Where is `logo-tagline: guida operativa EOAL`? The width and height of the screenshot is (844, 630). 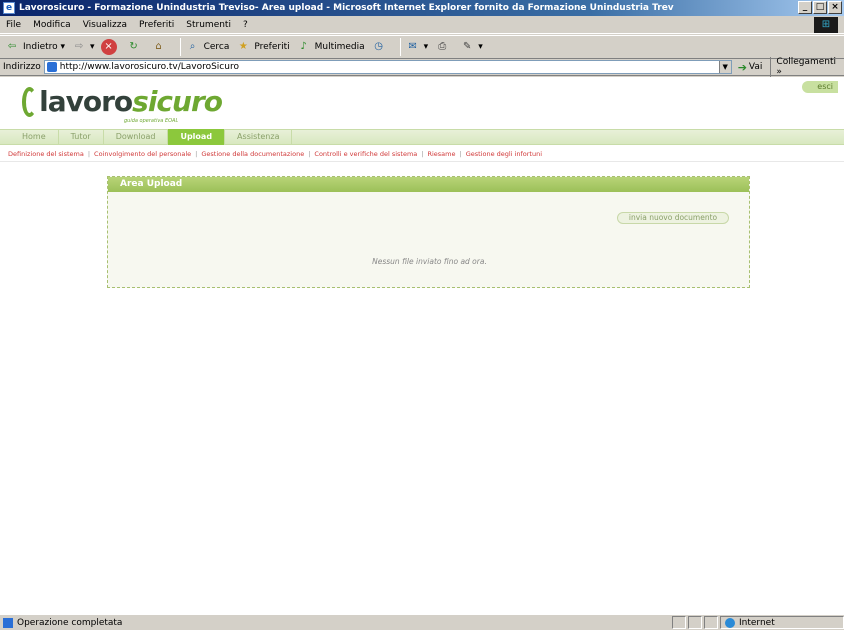 logo-tagline: guida operativa EOAL is located at coordinates (151, 121).